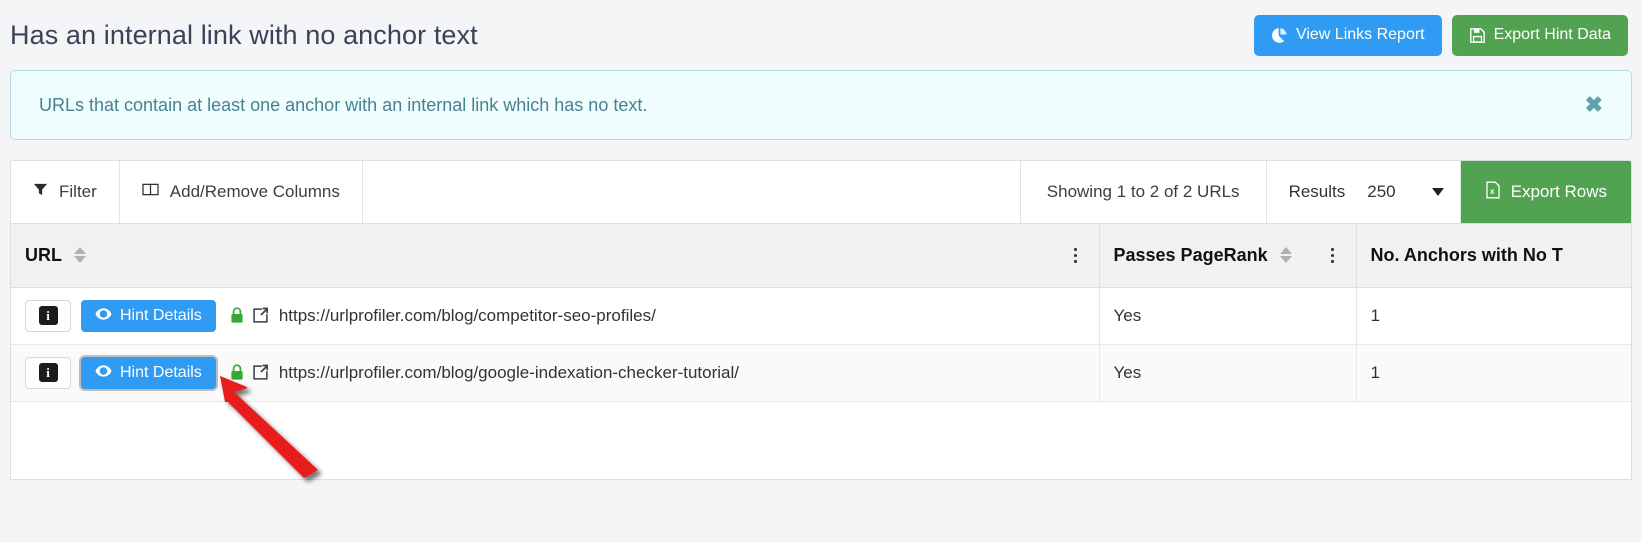  I want to click on view-links-report-label: View Links Report, so click(1360, 34).